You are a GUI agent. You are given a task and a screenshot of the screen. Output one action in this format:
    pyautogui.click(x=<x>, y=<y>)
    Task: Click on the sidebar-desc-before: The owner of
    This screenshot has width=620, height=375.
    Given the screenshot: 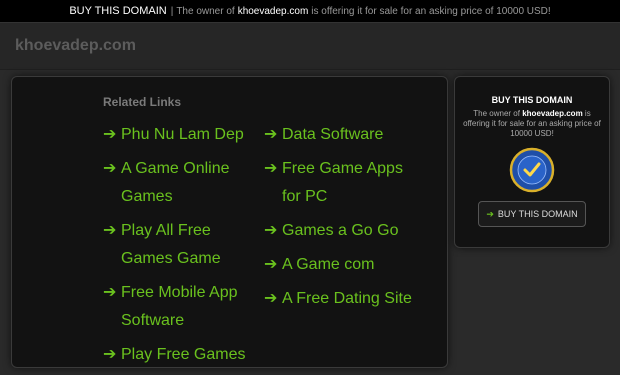 What is the action you would take?
    pyautogui.click(x=496, y=113)
    